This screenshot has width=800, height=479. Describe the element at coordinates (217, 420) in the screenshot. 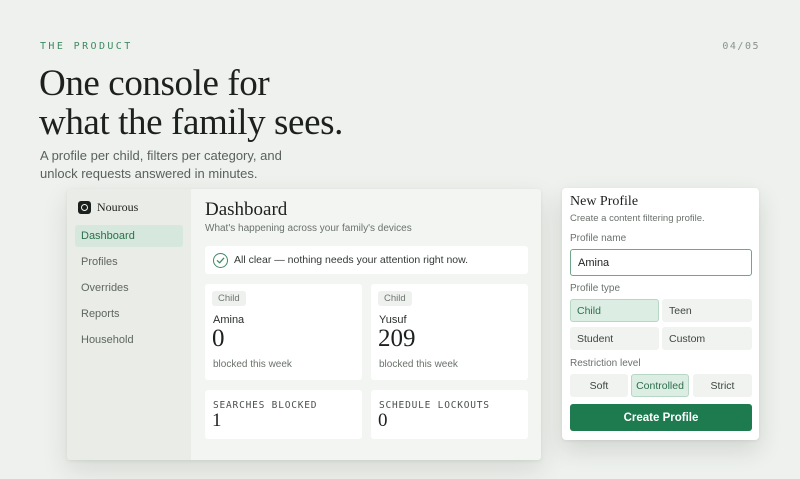

I see `stat-value: 1` at that location.